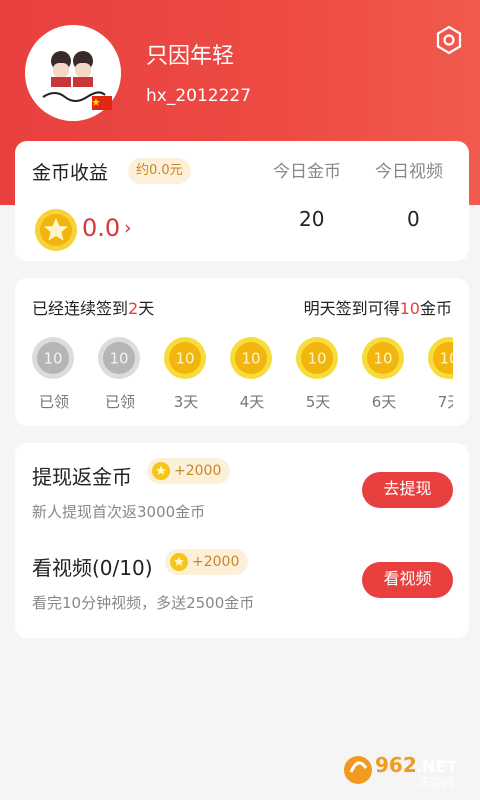 This screenshot has height=800, width=480. I want to click on settings-hexagon-icon, so click(449, 40).